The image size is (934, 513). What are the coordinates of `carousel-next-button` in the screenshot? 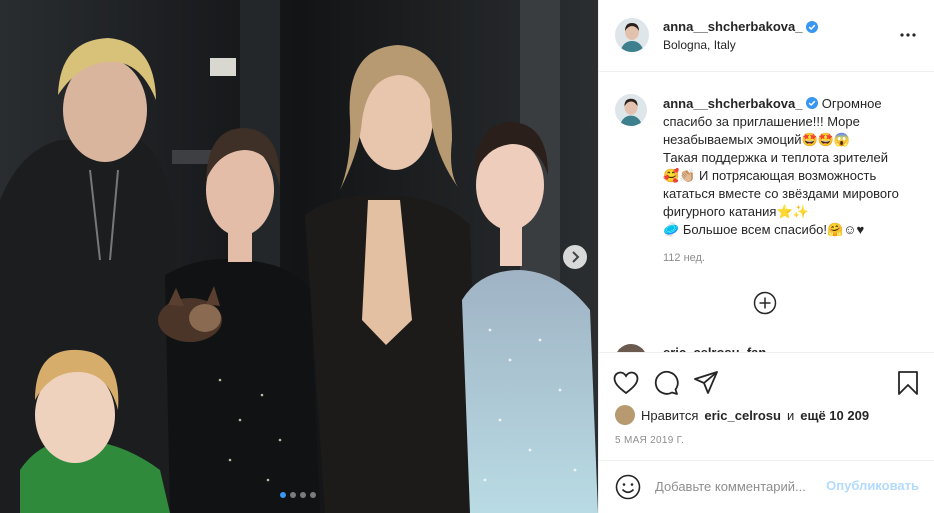 It's located at (575, 257).